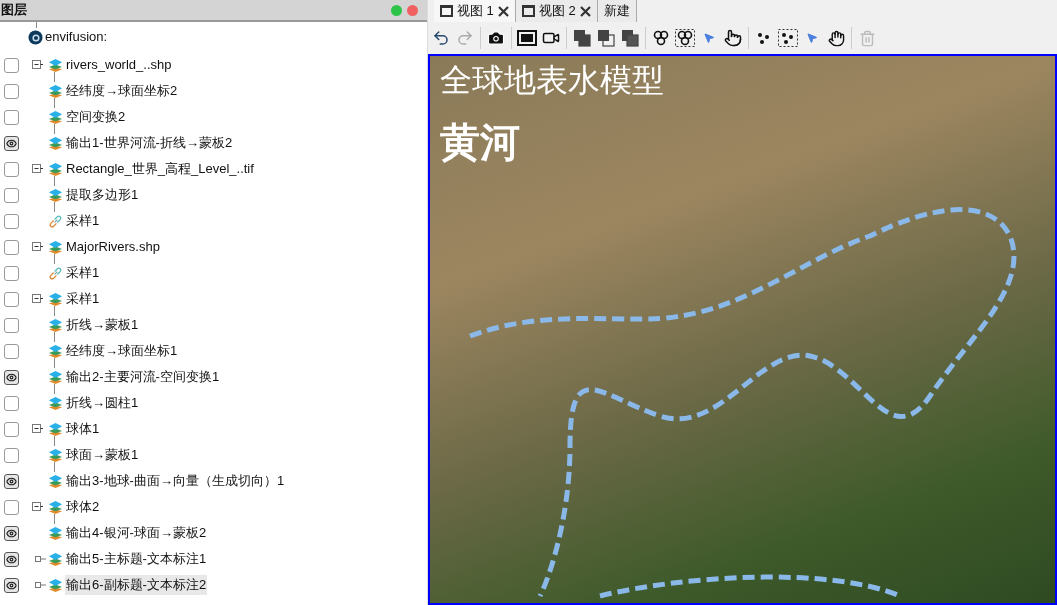 The height and width of the screenshot is (605, 1057). Describe the element at coordinates (685, 38) in the screenshot. I see `hexagon-group-icon` at that location.